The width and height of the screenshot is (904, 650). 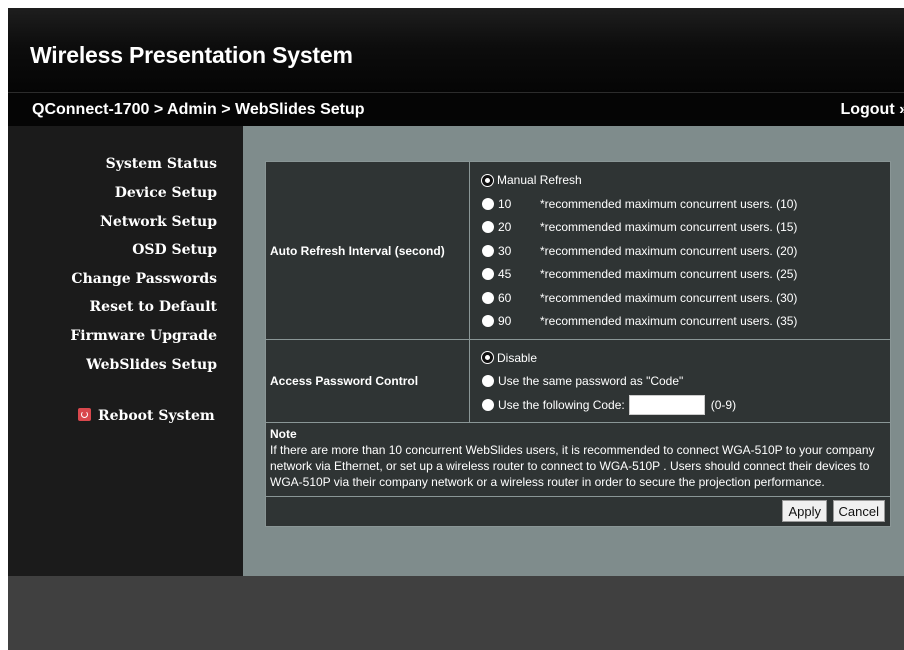 I want to click on sidebar-item-change-passwords: Change Passwords, so click(x=144, y=279).